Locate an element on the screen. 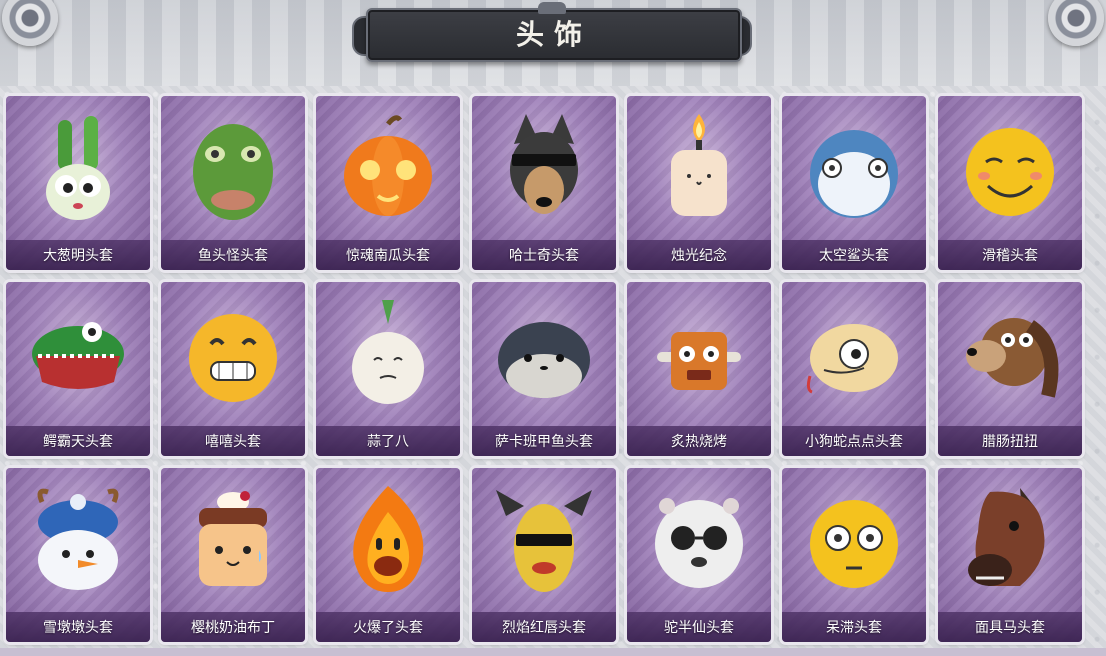 The image size is (1106, 656). card-label: 哈士奇头套 is located at coordinates (544, 256).